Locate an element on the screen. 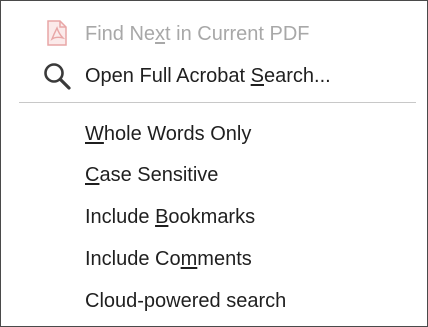  case-sensitive-option: Case Sensitive is located at coordinates (151, 175).